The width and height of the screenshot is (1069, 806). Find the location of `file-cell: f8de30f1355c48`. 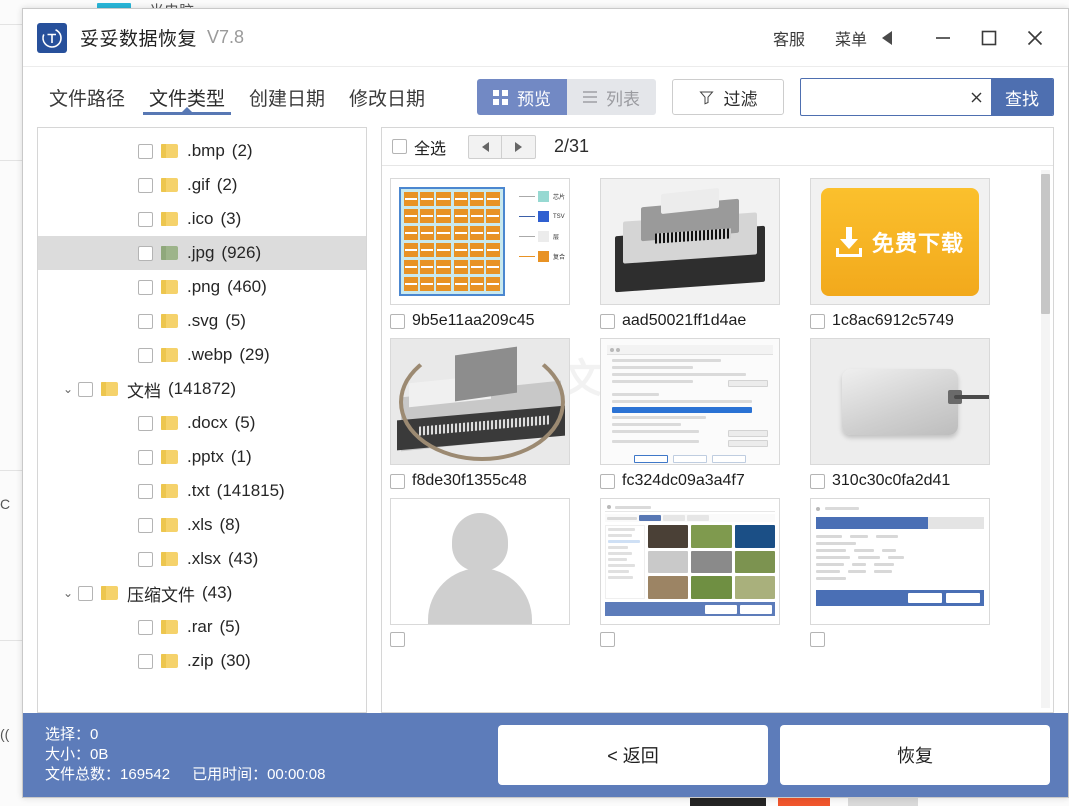

file-cell: f8de30f1355c48 is located at coordinates (485, 414).